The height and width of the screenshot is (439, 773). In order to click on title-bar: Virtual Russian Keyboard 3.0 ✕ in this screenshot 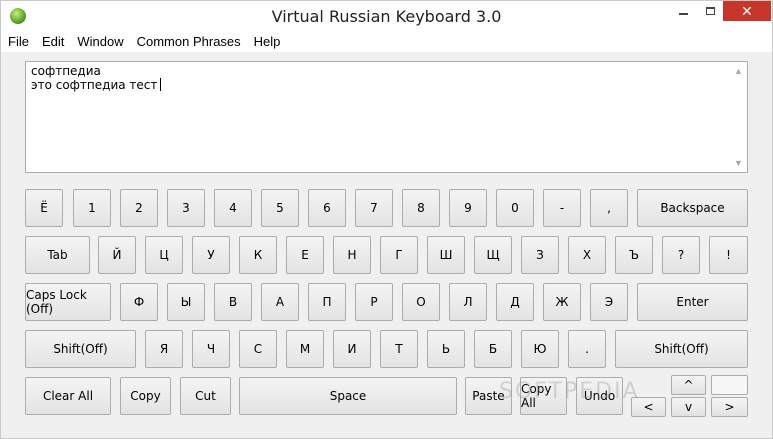, I will do `click(386, 16)`.